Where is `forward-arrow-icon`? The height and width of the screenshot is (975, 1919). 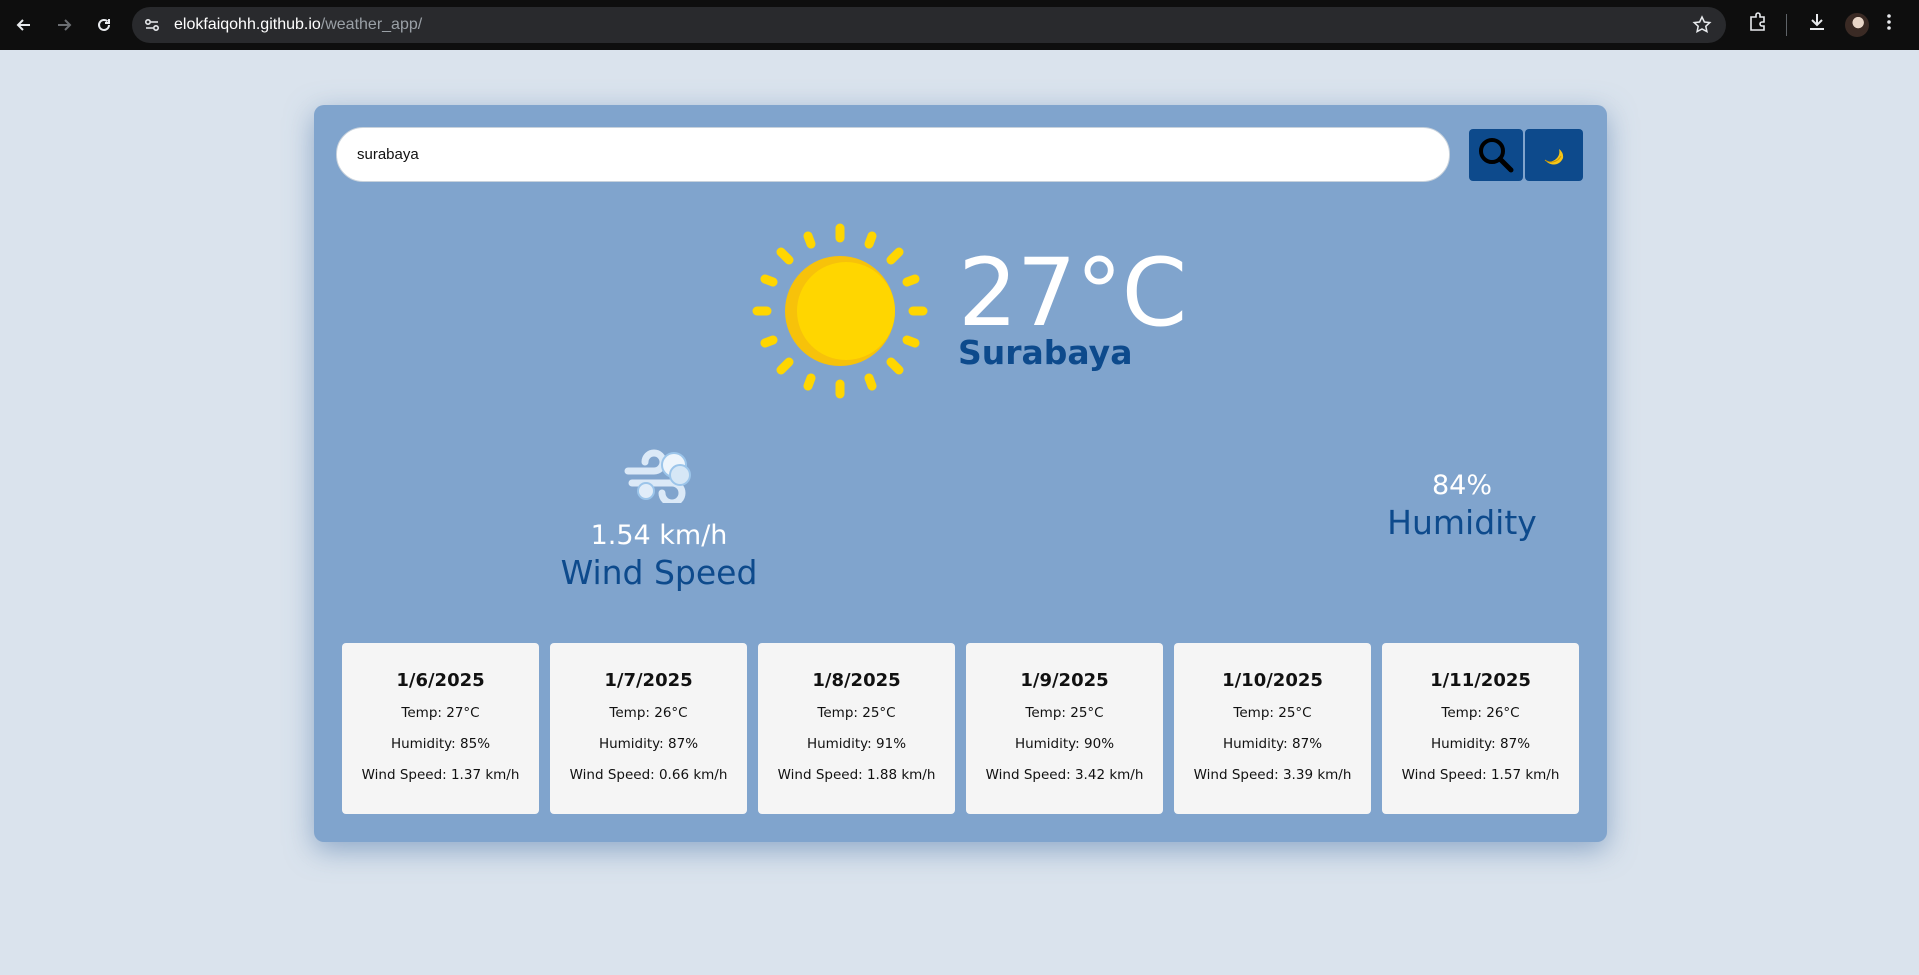 forward-arrow-icon is located at coordinates (65, 25).